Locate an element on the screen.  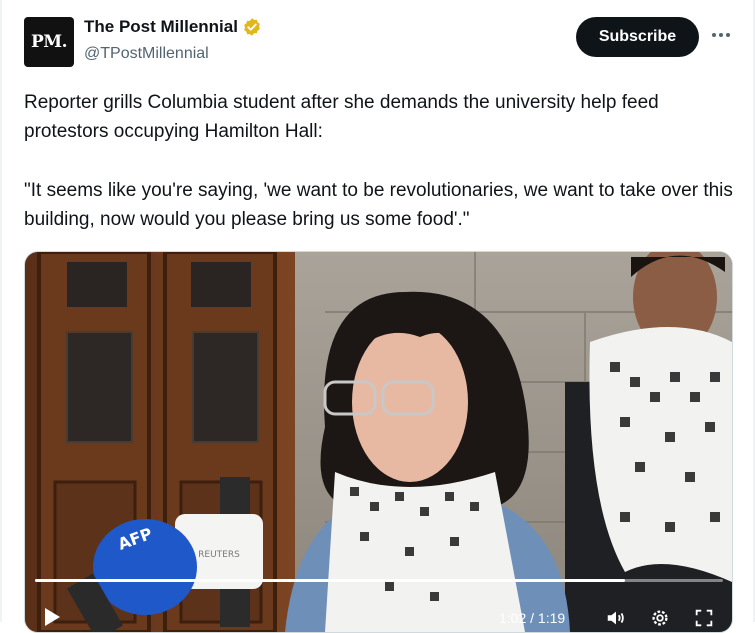
video-progress-fill is located at coordinates (330, 580).